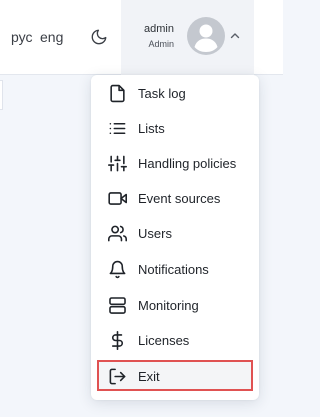 This screenshot has width=320, height=417. Describe the element at coordinates (175, 128) in the screenshot. I see `menu-item-lists: Lists` at that location.